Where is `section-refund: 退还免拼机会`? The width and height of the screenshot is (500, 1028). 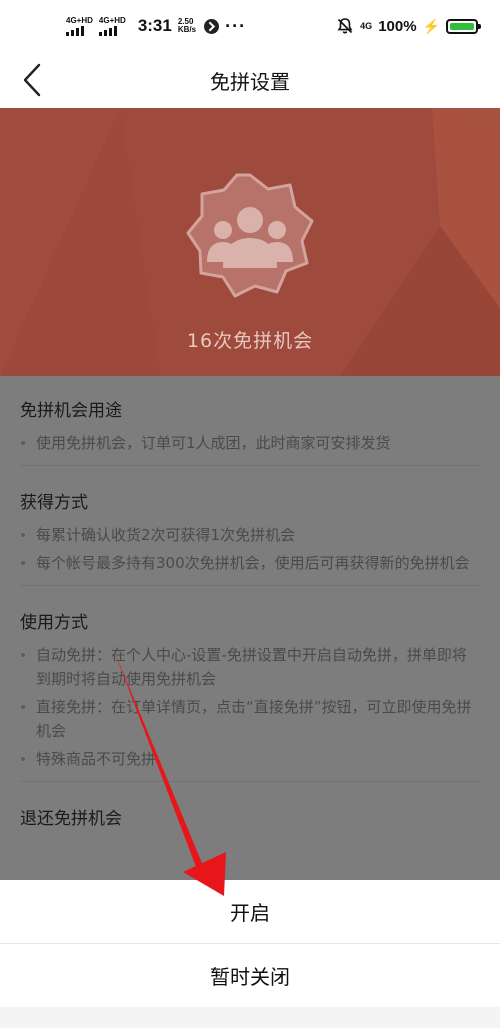 section-refund: 退还免拼机会 is located at coordinates (250, 810).